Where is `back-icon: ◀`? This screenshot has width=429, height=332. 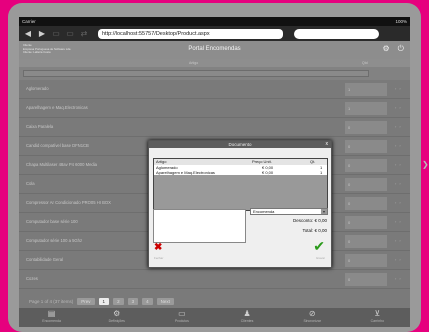
back-icon: ◀ is located at coordinates (28, 34).